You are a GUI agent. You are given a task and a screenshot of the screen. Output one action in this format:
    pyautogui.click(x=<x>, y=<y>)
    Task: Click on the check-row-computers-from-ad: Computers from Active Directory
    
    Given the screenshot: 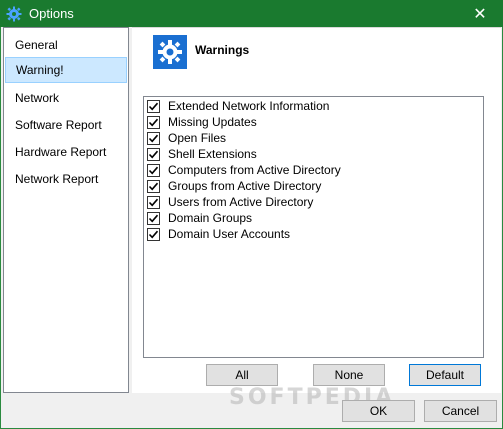 What is the action you would take?
    pyautogui.click(x=244, y=170)
    